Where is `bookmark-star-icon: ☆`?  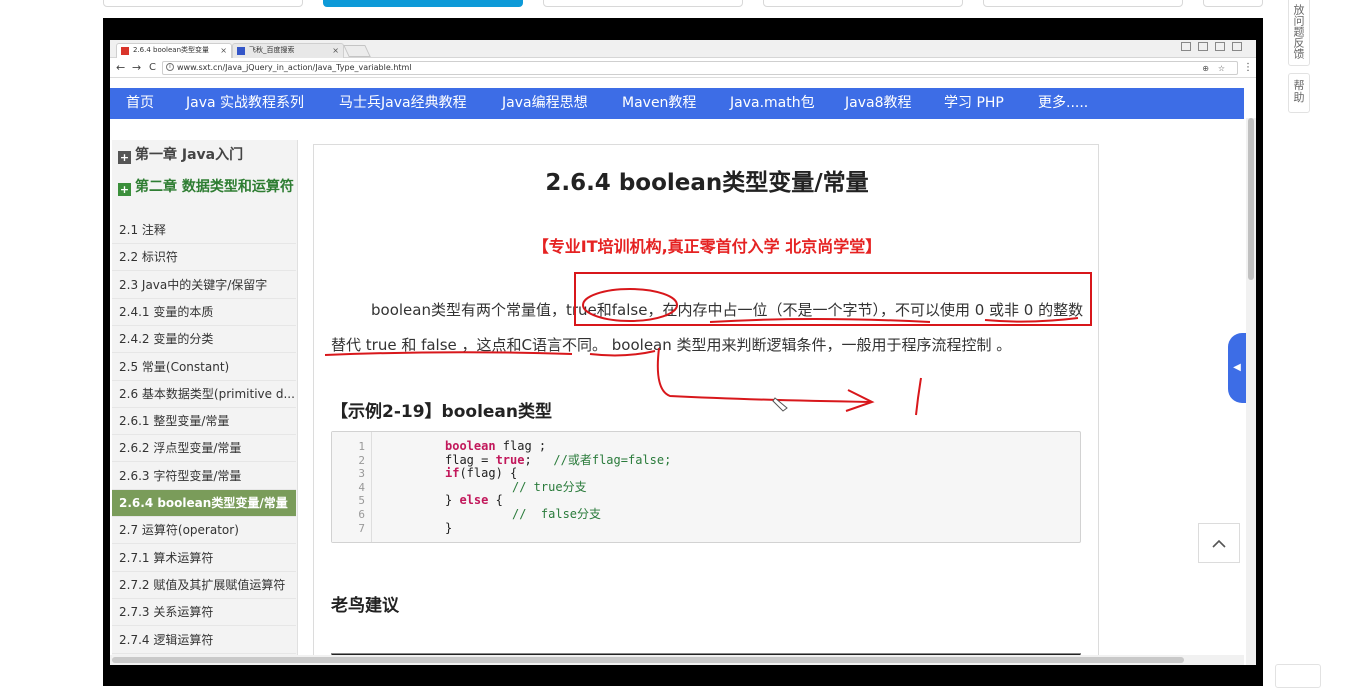
bookmark-star-icon: ☆ is located at coordinates (1221, 69).